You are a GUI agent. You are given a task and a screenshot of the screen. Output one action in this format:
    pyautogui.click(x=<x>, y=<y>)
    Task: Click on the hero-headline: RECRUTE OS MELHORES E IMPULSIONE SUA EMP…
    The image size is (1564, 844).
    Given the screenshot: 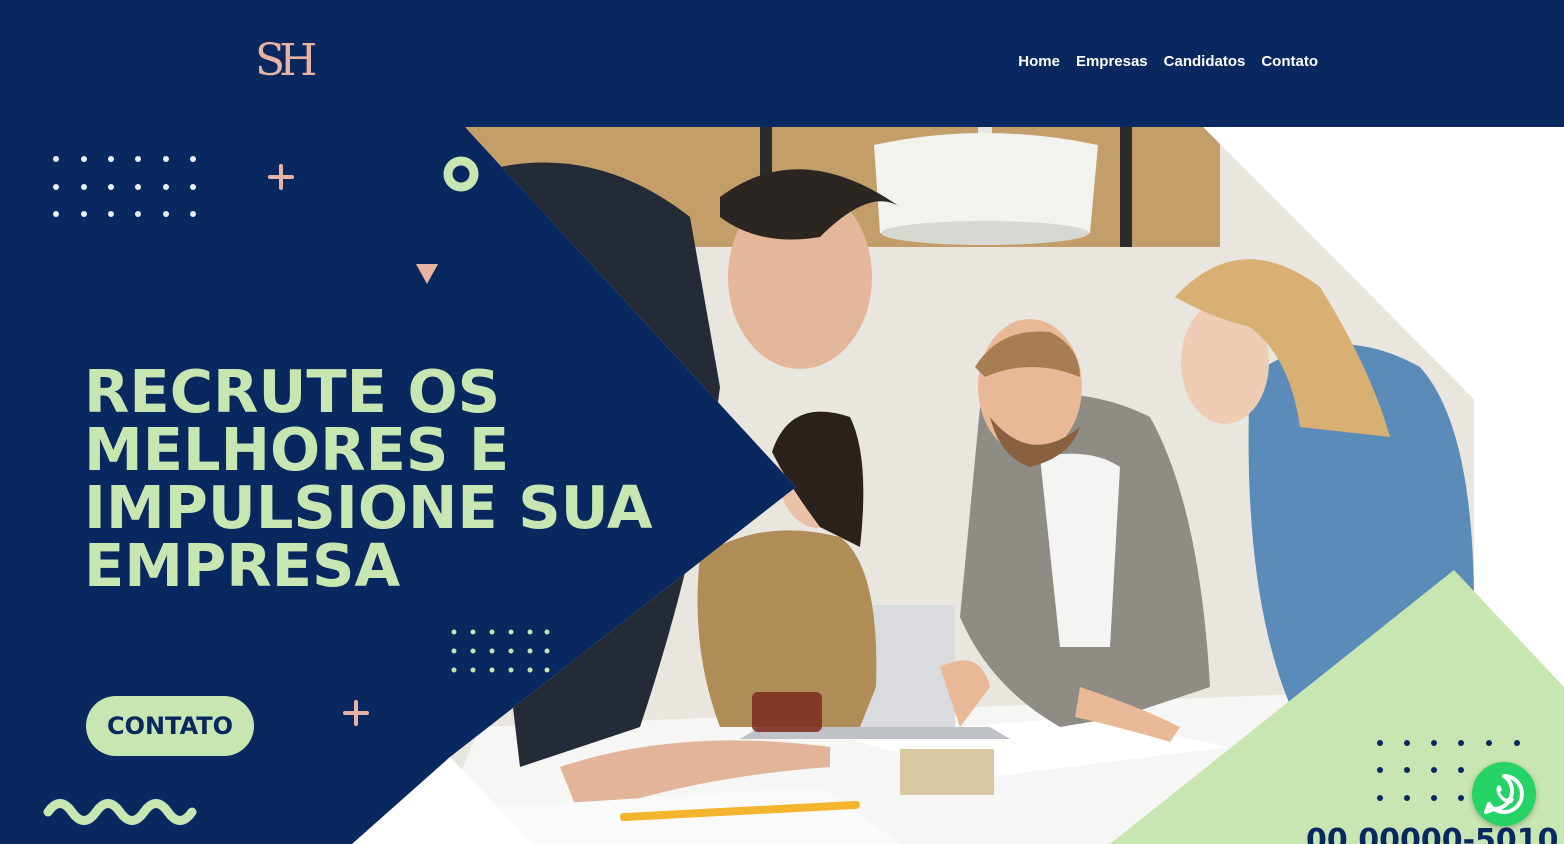 What is the action you would take?
    pyautogui.click(x=368, y=478)
    